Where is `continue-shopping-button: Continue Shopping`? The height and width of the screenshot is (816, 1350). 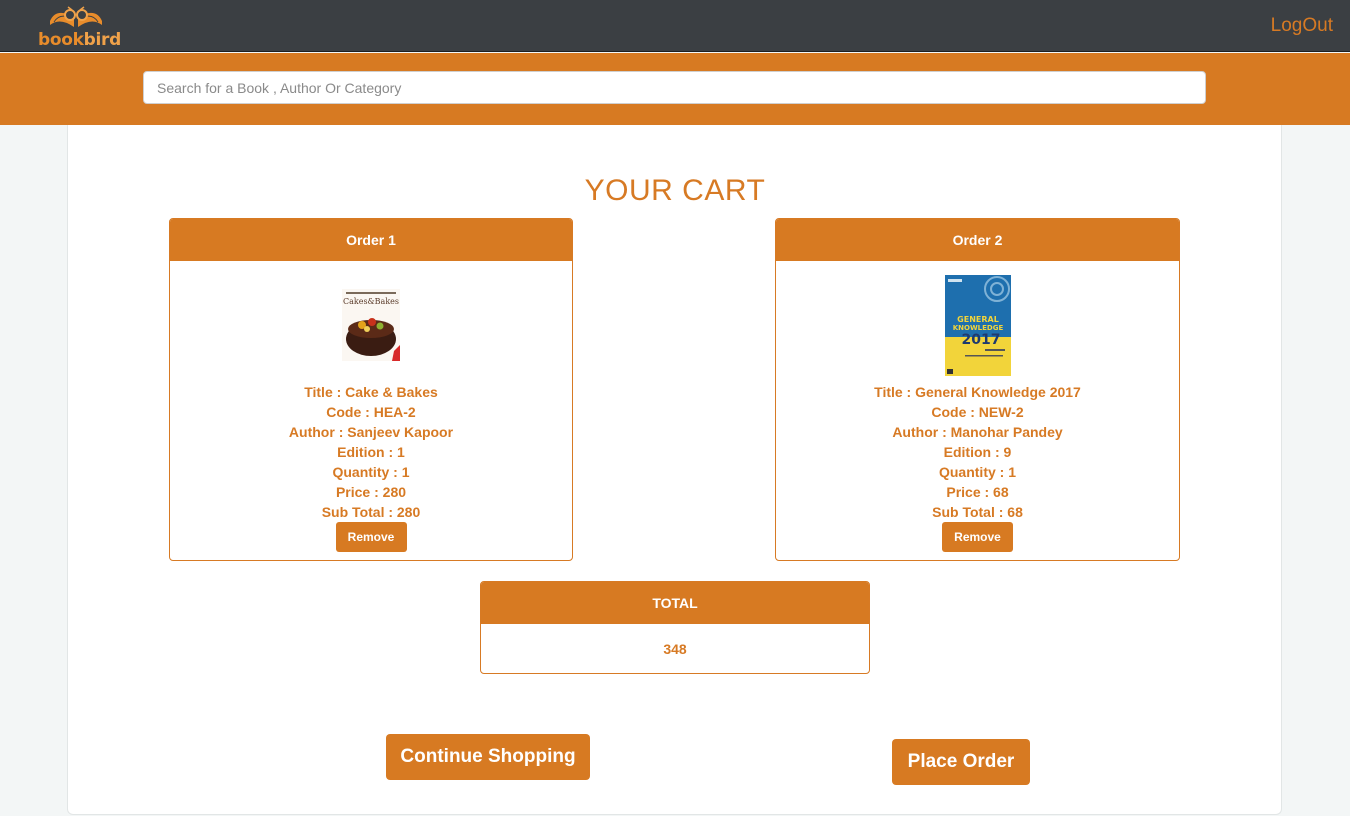
continue-shopping-button: Continue Shopping is located at coordinates (488, 757).